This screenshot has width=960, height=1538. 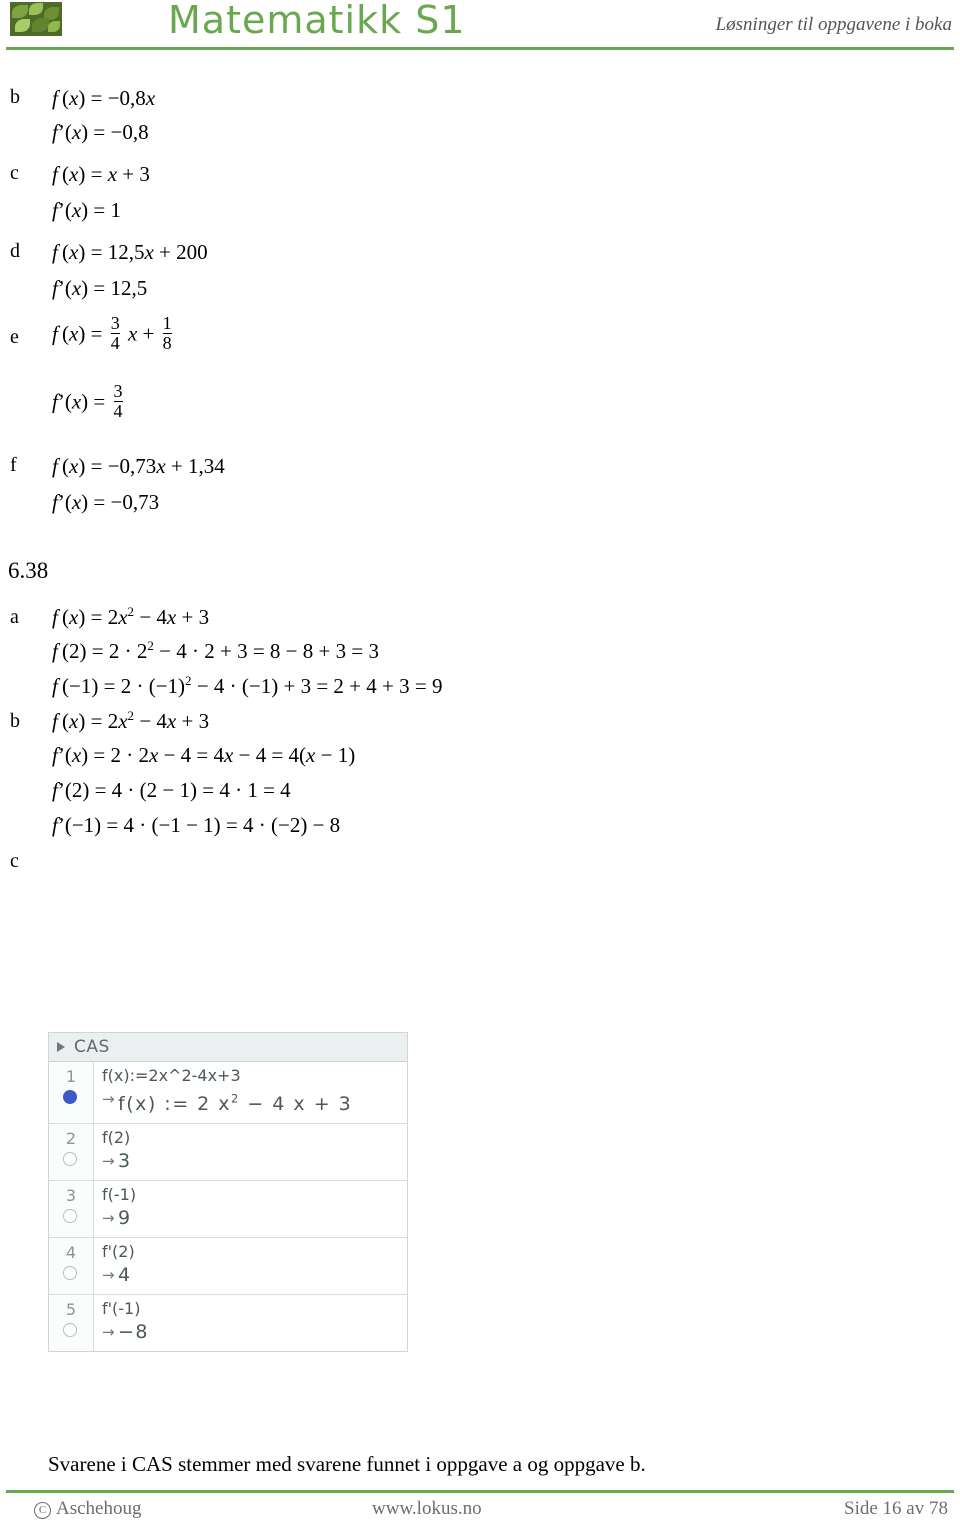 I want to click on cas-row-body: f(x):=2x^2-4x+3 → f(x) := 2 x2 − 4 x + 3, so click(x=250, y=1092).